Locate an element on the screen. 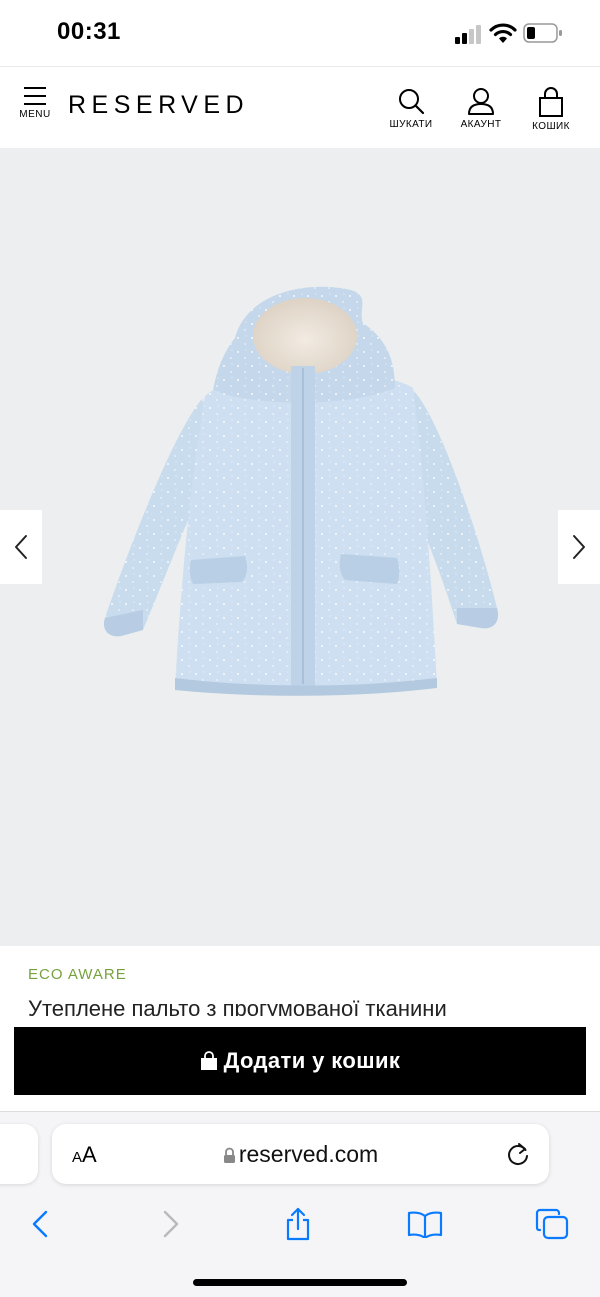 The width and height of the screenshot is (600, 1297). browser-back-button is located at coordinates (40, 1224).